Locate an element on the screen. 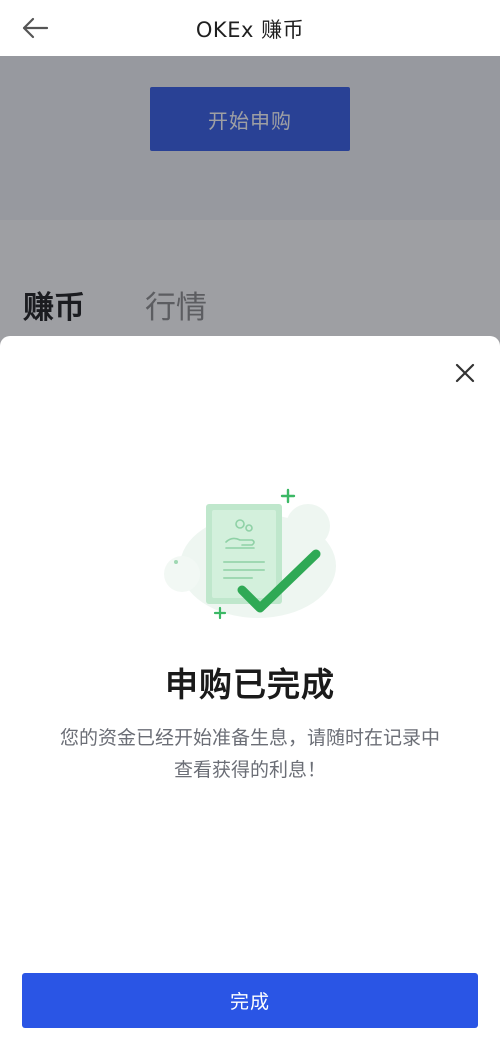  app-header: OKEx 赚币 is located at coordinates (250, 28).